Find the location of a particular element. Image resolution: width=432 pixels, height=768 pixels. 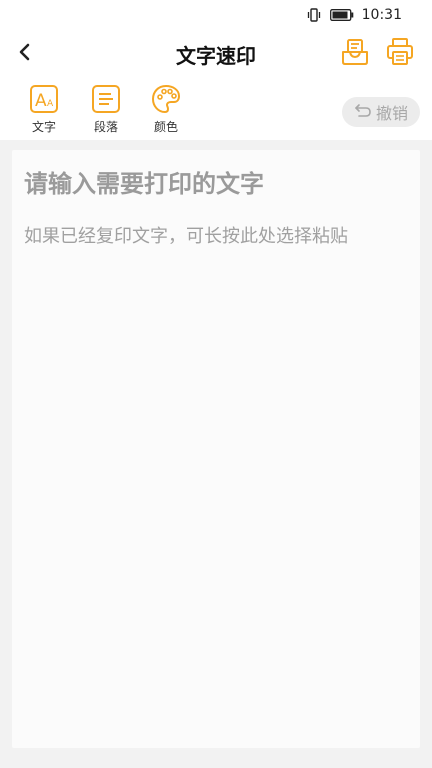

tool-text-label: 文字 is located at coordinates (43, 127).